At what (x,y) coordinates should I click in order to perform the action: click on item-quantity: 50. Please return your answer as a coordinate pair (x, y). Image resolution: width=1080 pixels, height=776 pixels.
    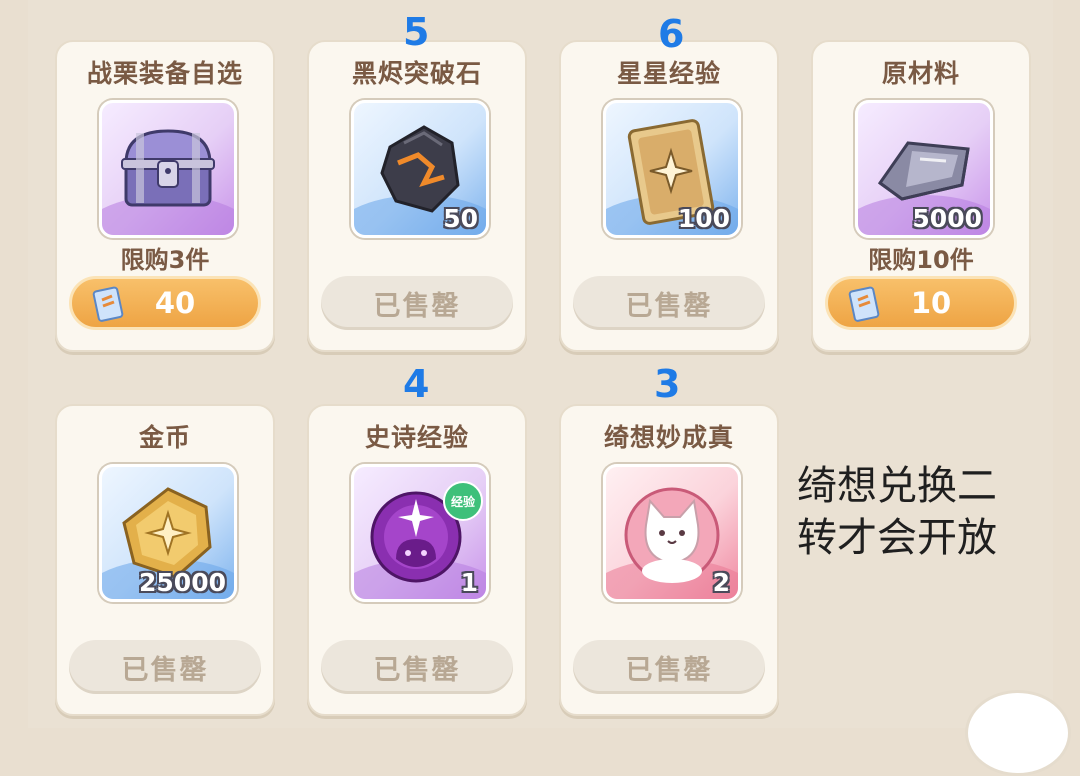
    Looking at the image, I should click on (460, 218).